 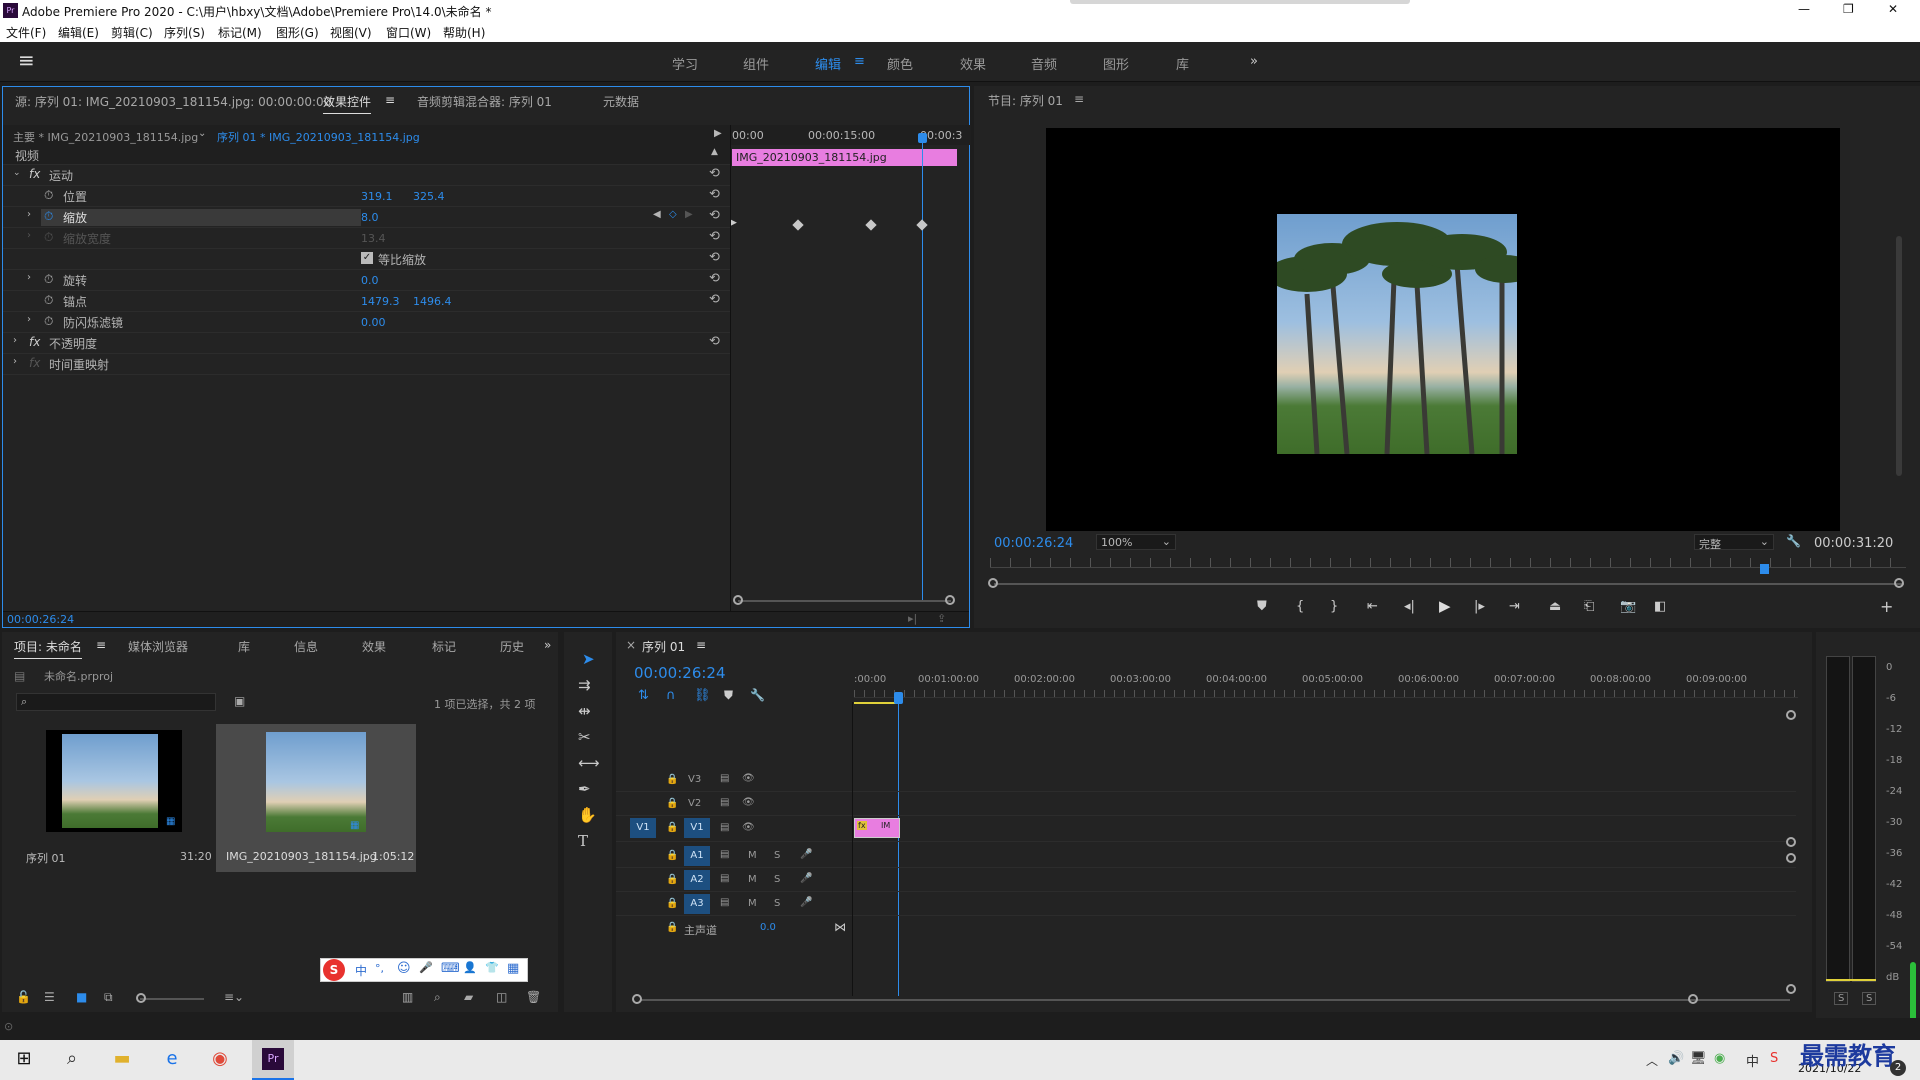 I want to click on uniform-scale-checkbox: ✓, so click(x=367, y=258).